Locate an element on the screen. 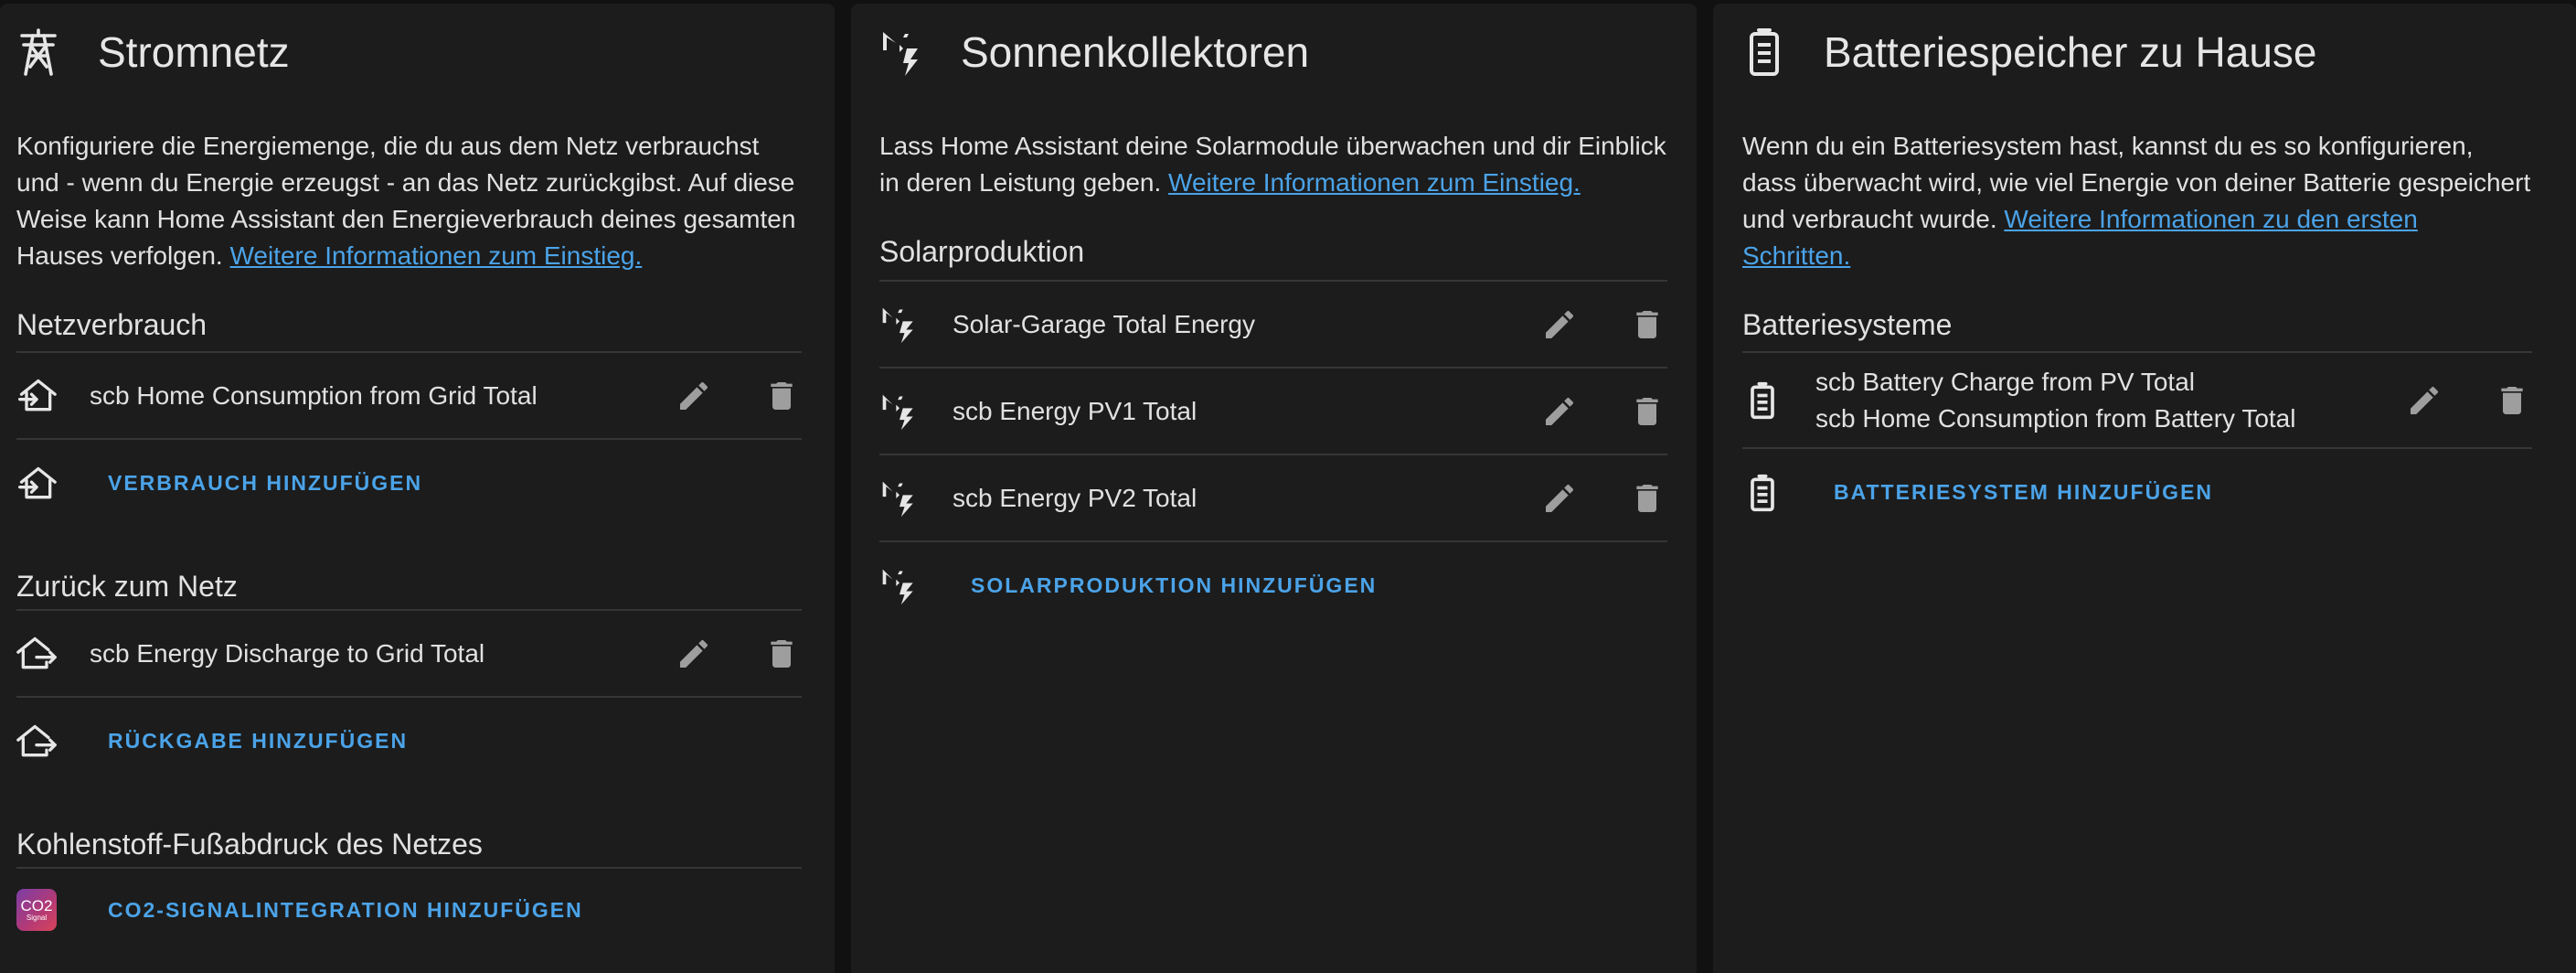 This screenshot has width=2576, height=973. co2-signal-logo: CO2 Signal is located at coordinates (36, 910).